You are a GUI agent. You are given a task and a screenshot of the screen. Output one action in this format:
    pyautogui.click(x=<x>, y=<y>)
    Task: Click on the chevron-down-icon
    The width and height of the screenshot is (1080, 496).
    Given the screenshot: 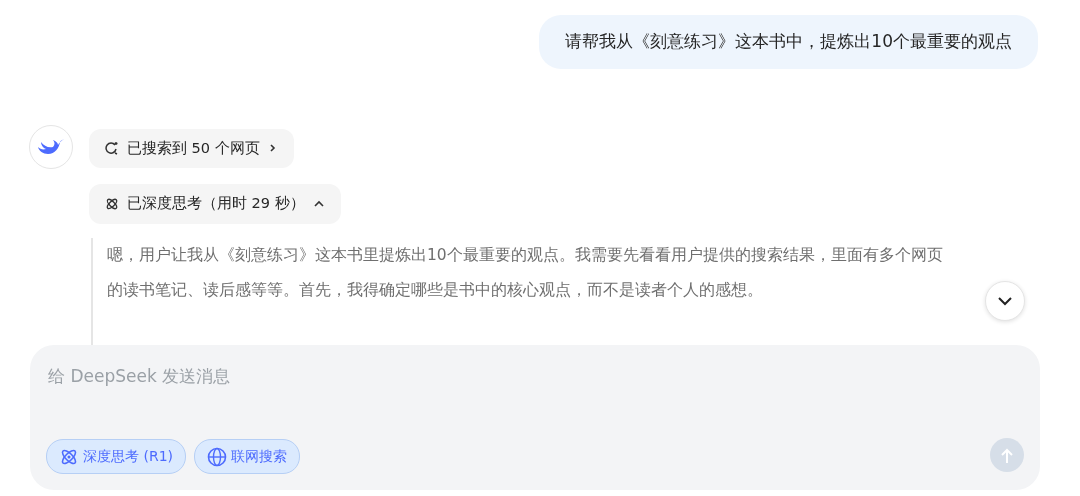 What is the action you would take?
    pyautogui.click(x=1005, y=301)
    